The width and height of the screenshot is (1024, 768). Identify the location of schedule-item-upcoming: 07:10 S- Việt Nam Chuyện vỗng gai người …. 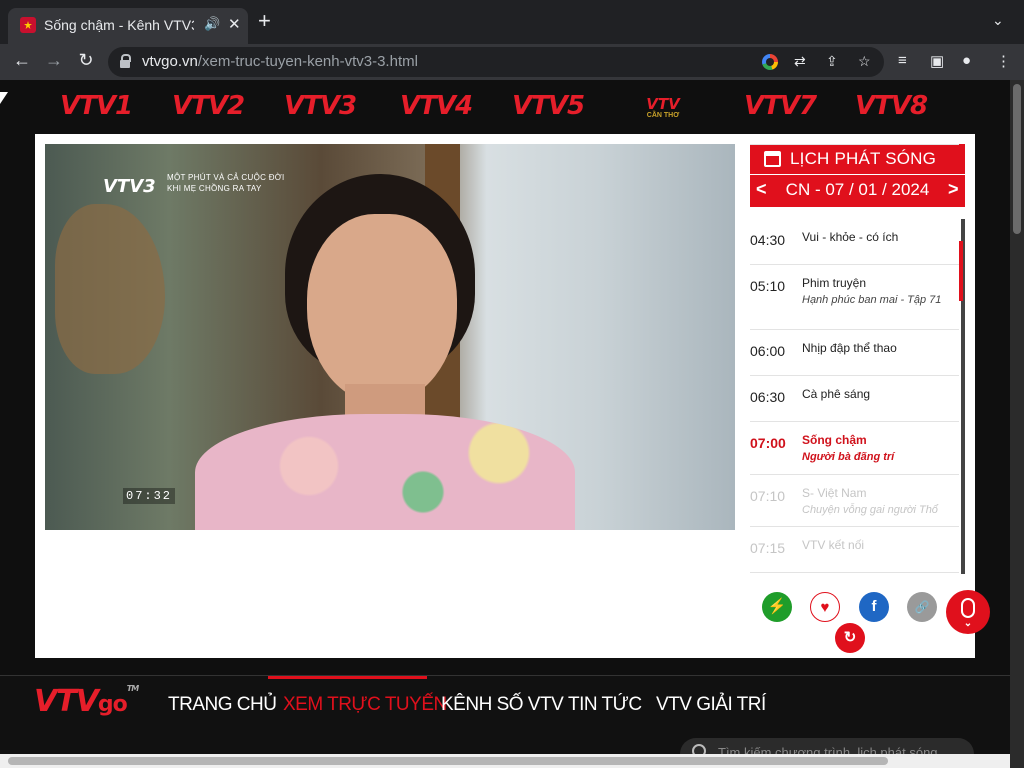
(854, 501).